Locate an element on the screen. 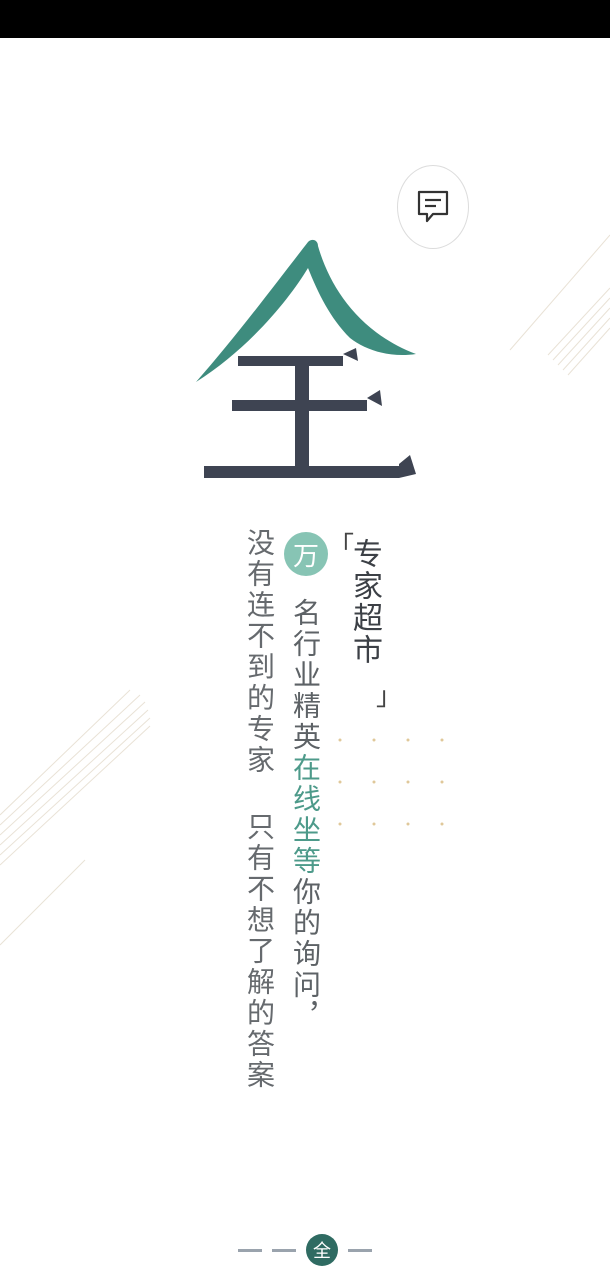  status-bar is located at coordinates (305, 19).